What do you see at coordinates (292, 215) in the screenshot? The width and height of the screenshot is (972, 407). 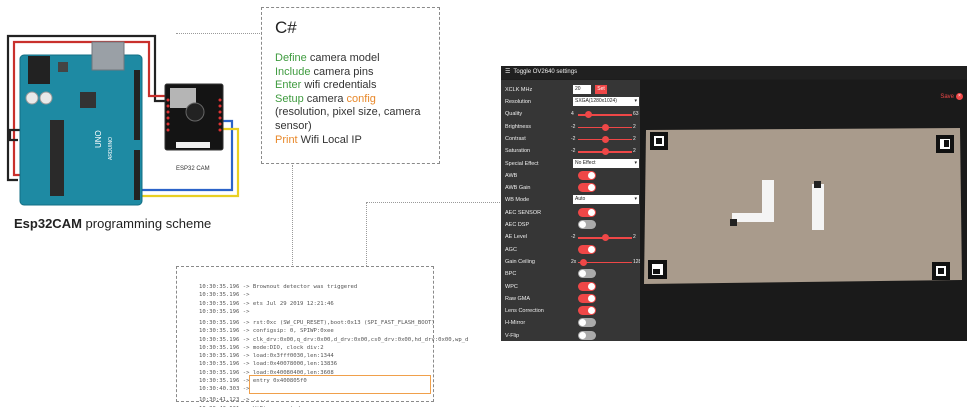 I see `connector-steps-to-serial` at bounding box center [292, 215].